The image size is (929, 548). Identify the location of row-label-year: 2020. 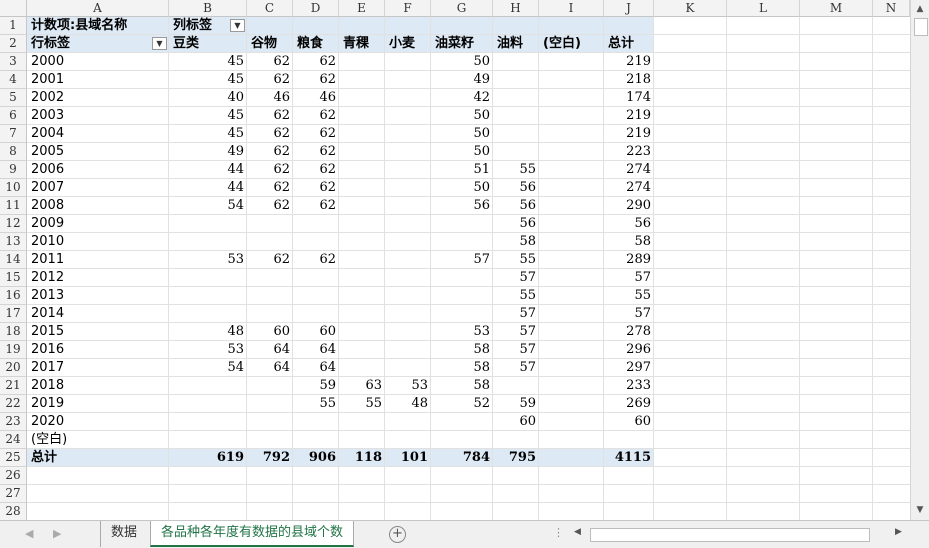
(98, 422).